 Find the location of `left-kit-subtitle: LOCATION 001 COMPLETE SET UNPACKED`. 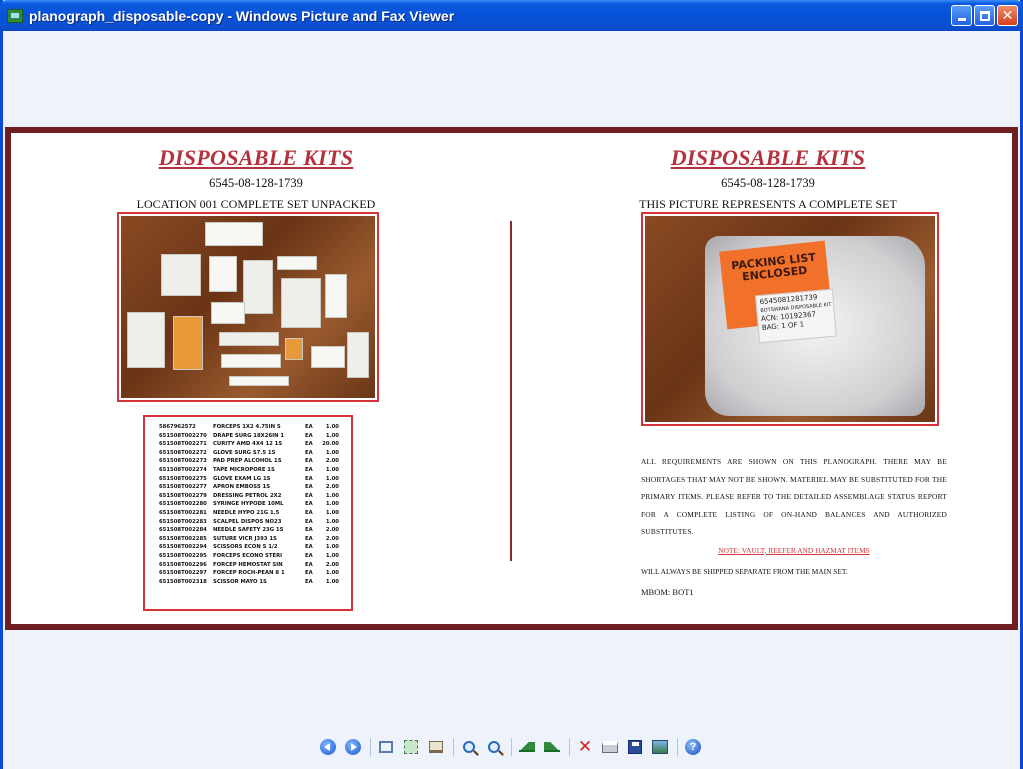

left-kit-subtitle: LOCATION 001 COMPLETE SET UNPACKED is located at coordinates (256, 204).